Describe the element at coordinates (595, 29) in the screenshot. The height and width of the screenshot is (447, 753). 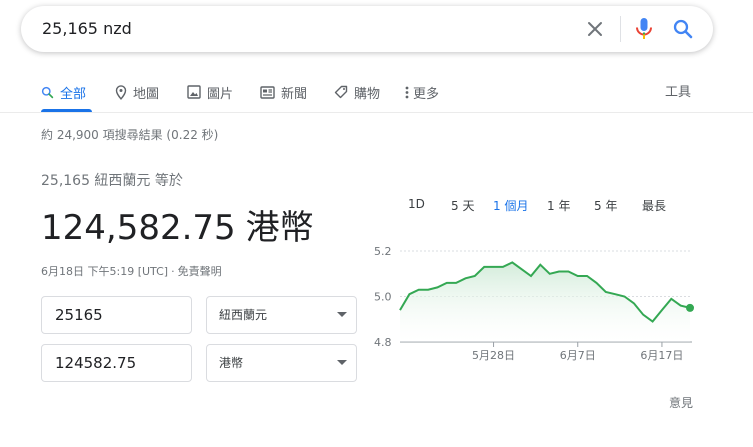
I see `close-icon` at that location.